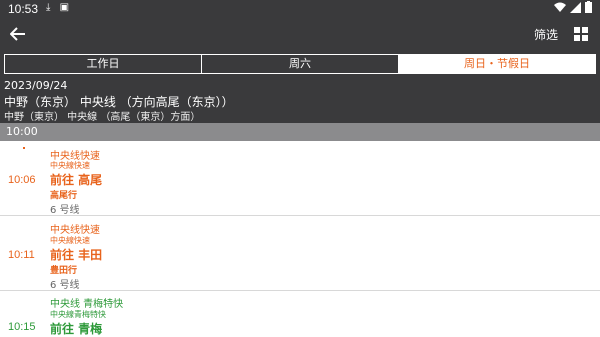  I want to click on notification-icons: ⤓ ▣, so click(60, 7).